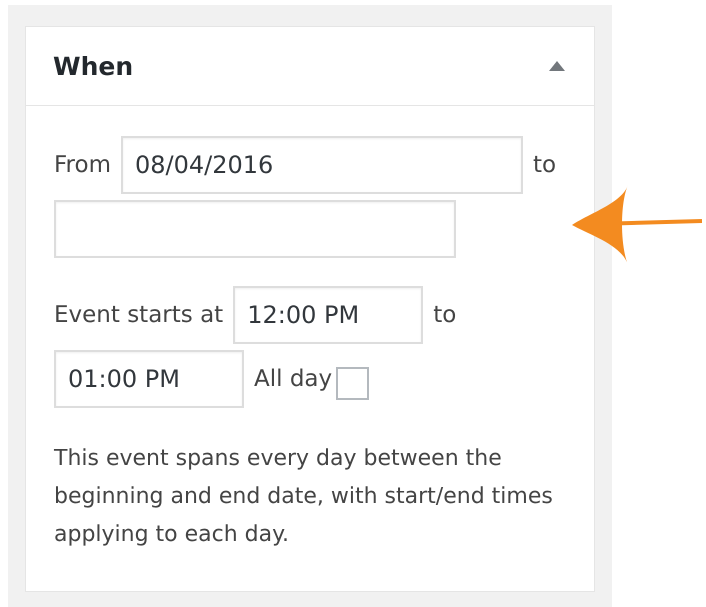  I want to click on field-label: Event starts at, so click(139, 315).